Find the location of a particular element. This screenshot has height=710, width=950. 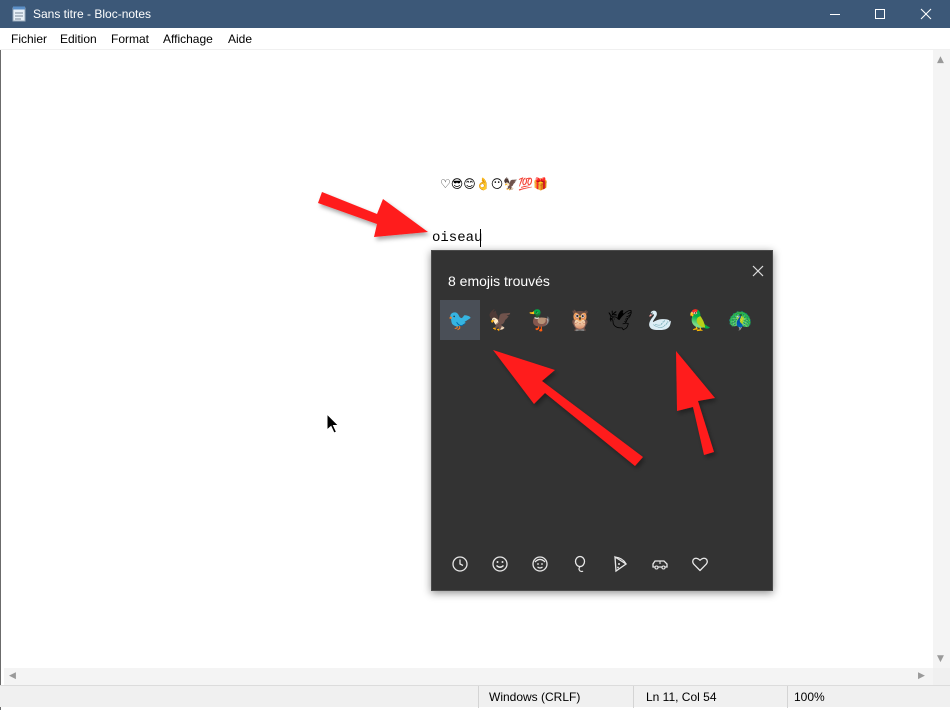

window-title: Sans titre - Bloc-notes is located at coordinates (92, 14).